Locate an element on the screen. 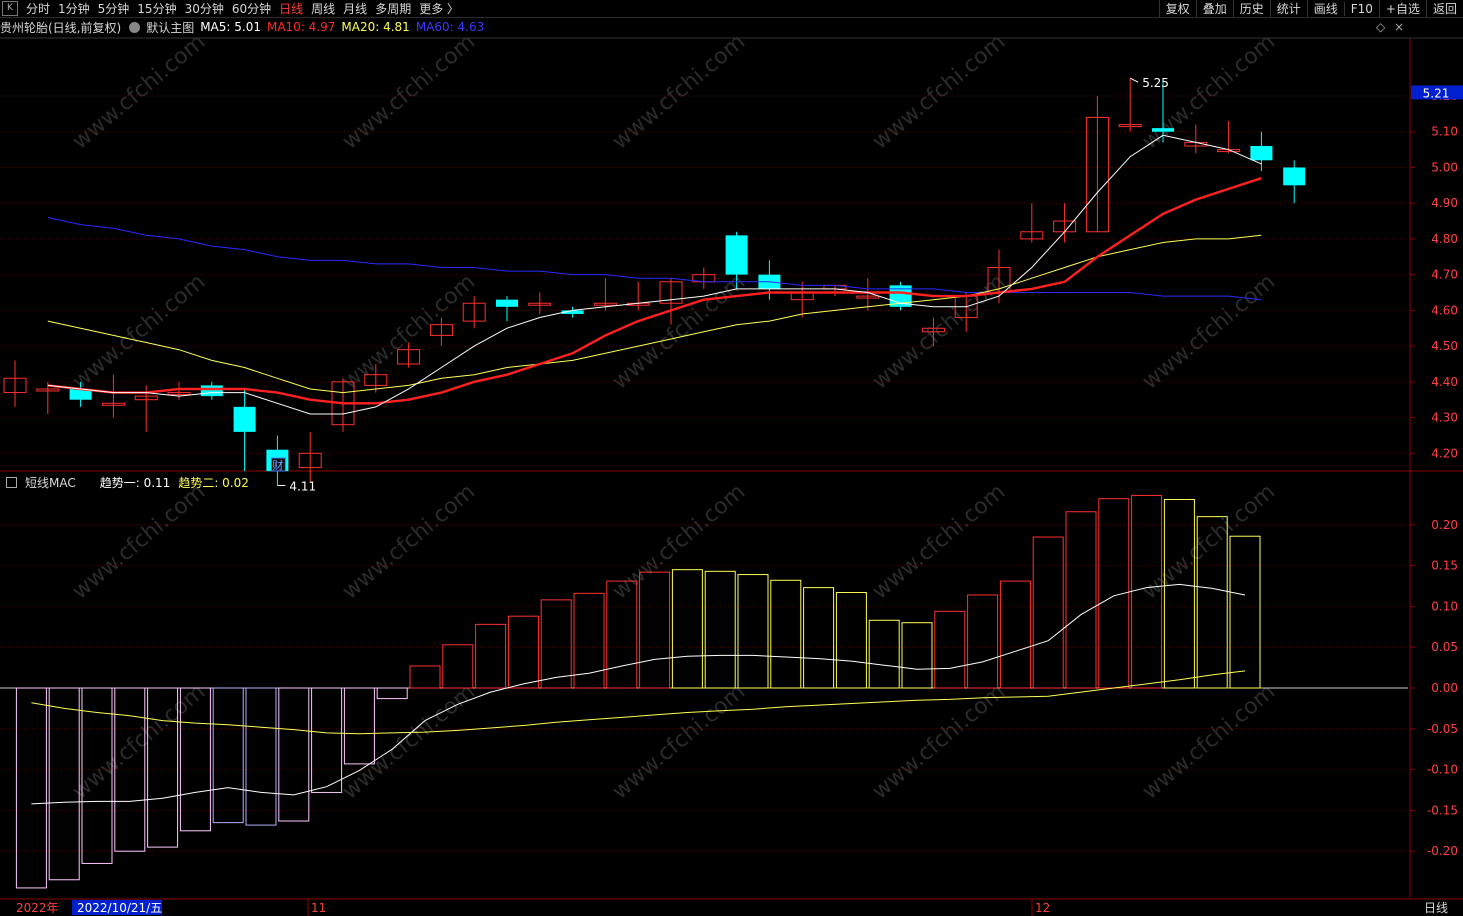 The image size is (1463, 916). tool-button: 叠加 is located at coordinates (1214, 8).